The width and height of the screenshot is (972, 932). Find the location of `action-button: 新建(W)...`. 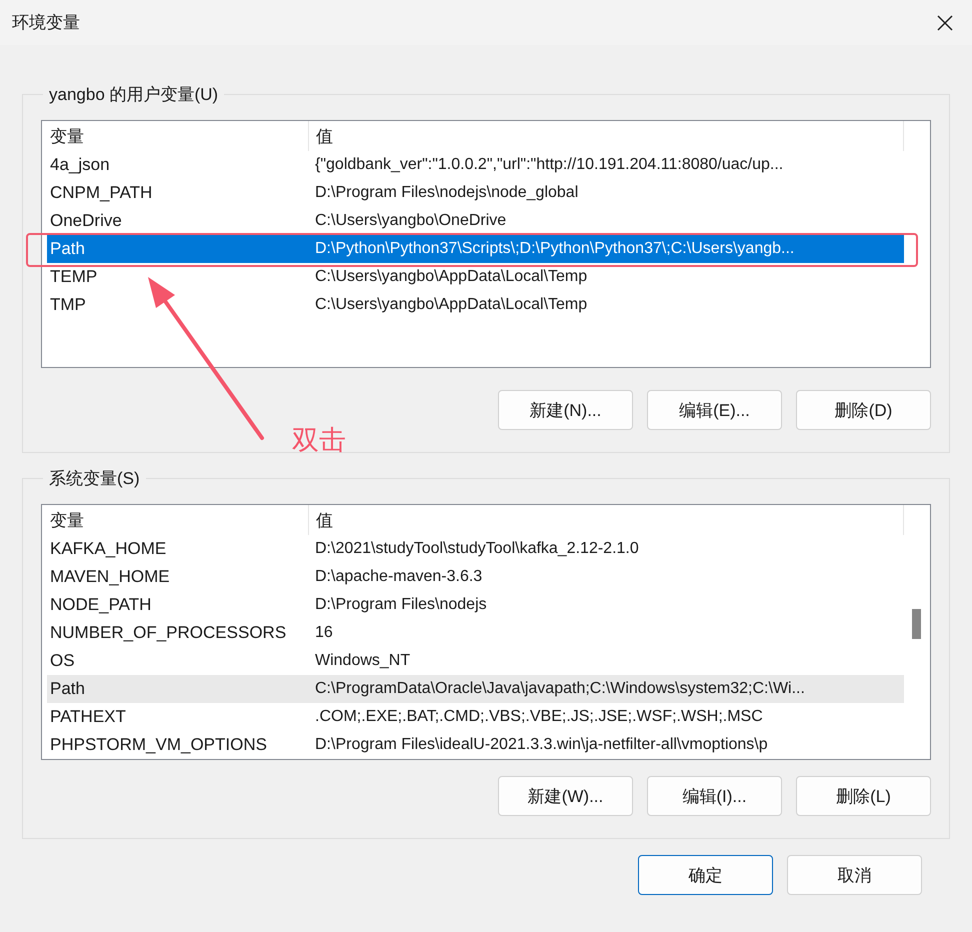

action-button: 新建(W)... is located at coordinates (565, 796).